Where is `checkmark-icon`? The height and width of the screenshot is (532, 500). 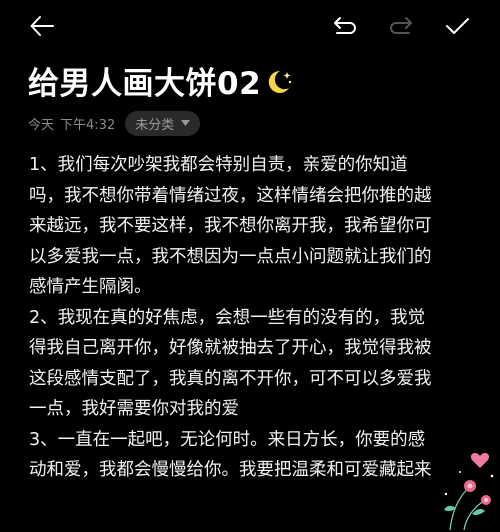
checkmark-icon is located at coordinates (457, 26).